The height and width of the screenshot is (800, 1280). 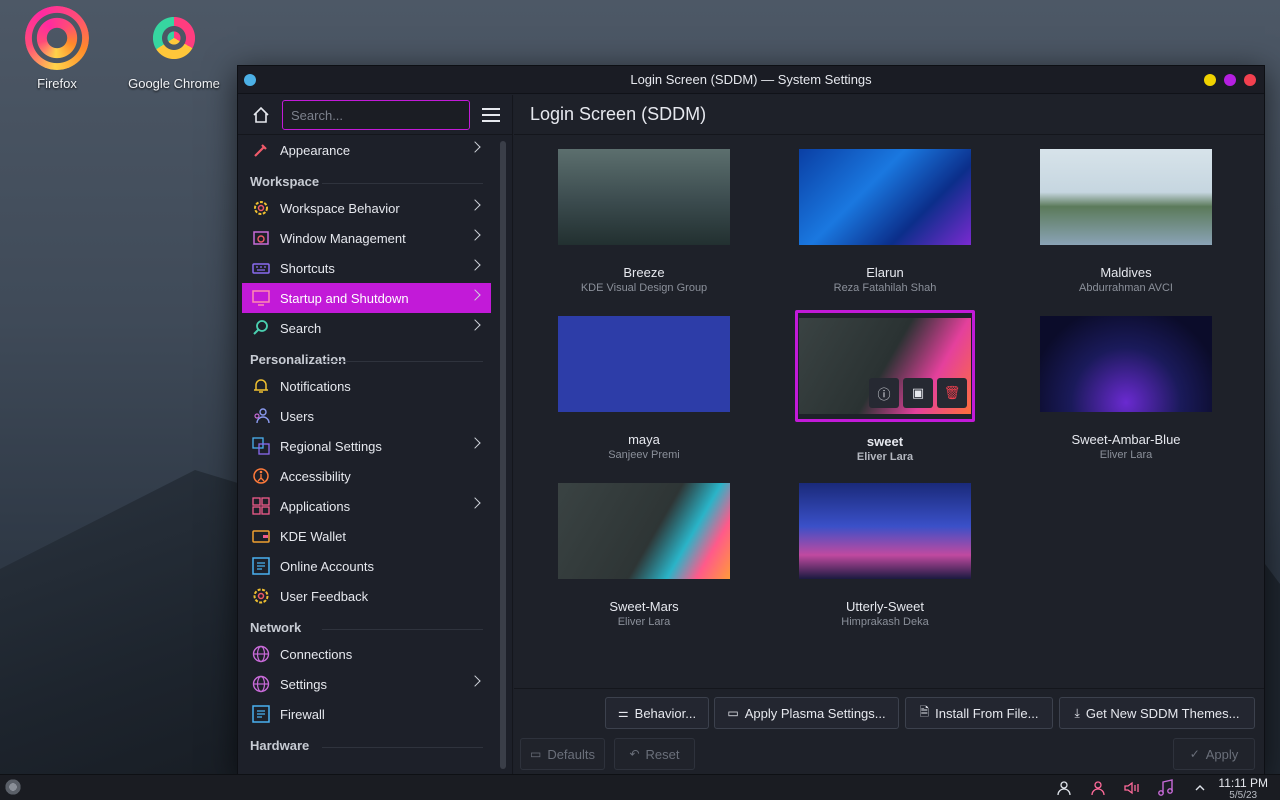 I want to click on firefox-icon, so click(x=57, y=38).